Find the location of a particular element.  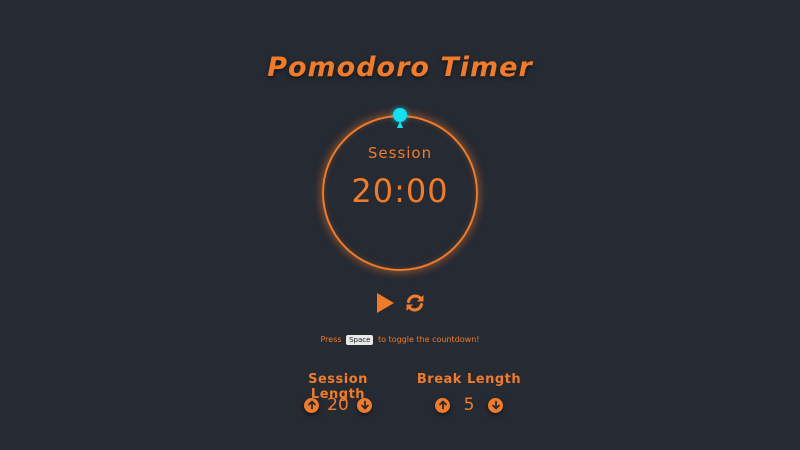

space-key-badge: Space is located at coordinates (360, 340).